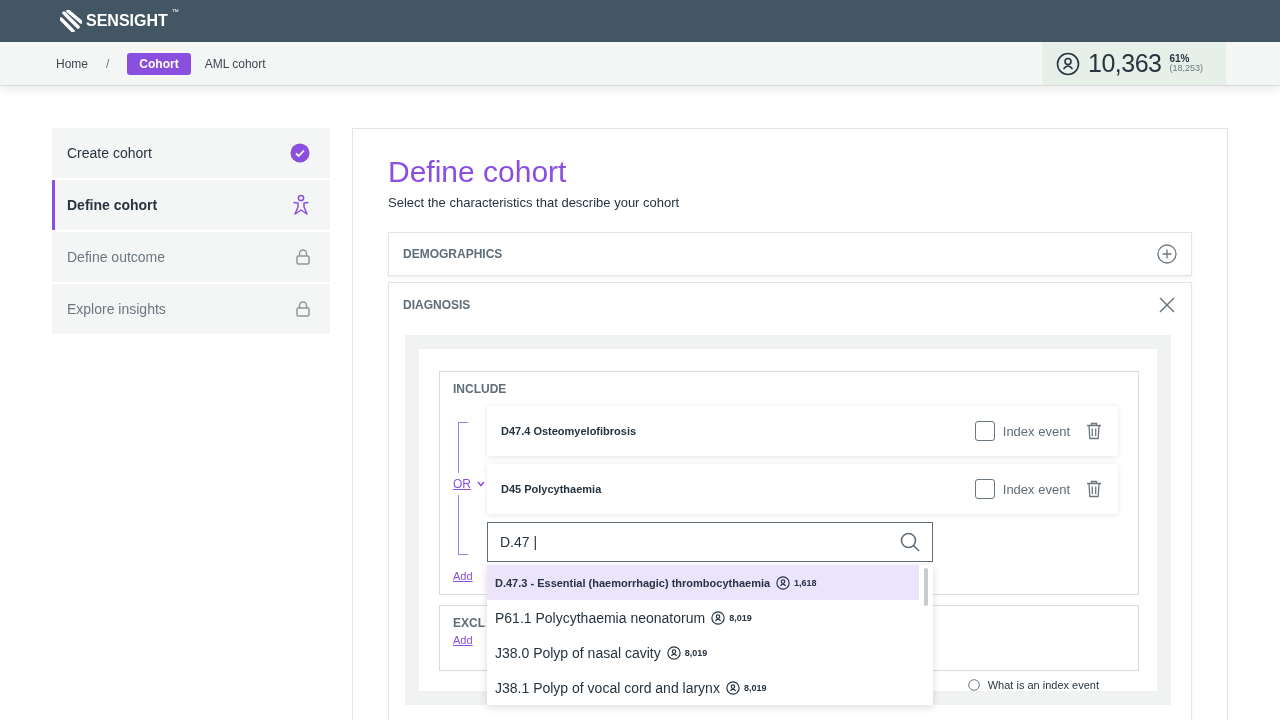 This screenshot has height=720, width=1280. I want to click on breadcrumb-link: AML cohort, so click(235, 63).